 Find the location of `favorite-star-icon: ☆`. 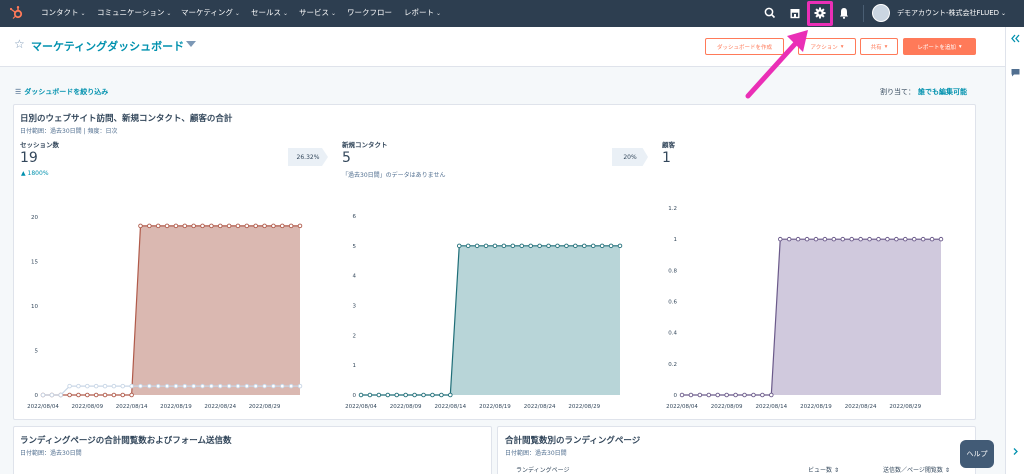

favorite-star-icon: ☆ is located at coordinates (19, 44).